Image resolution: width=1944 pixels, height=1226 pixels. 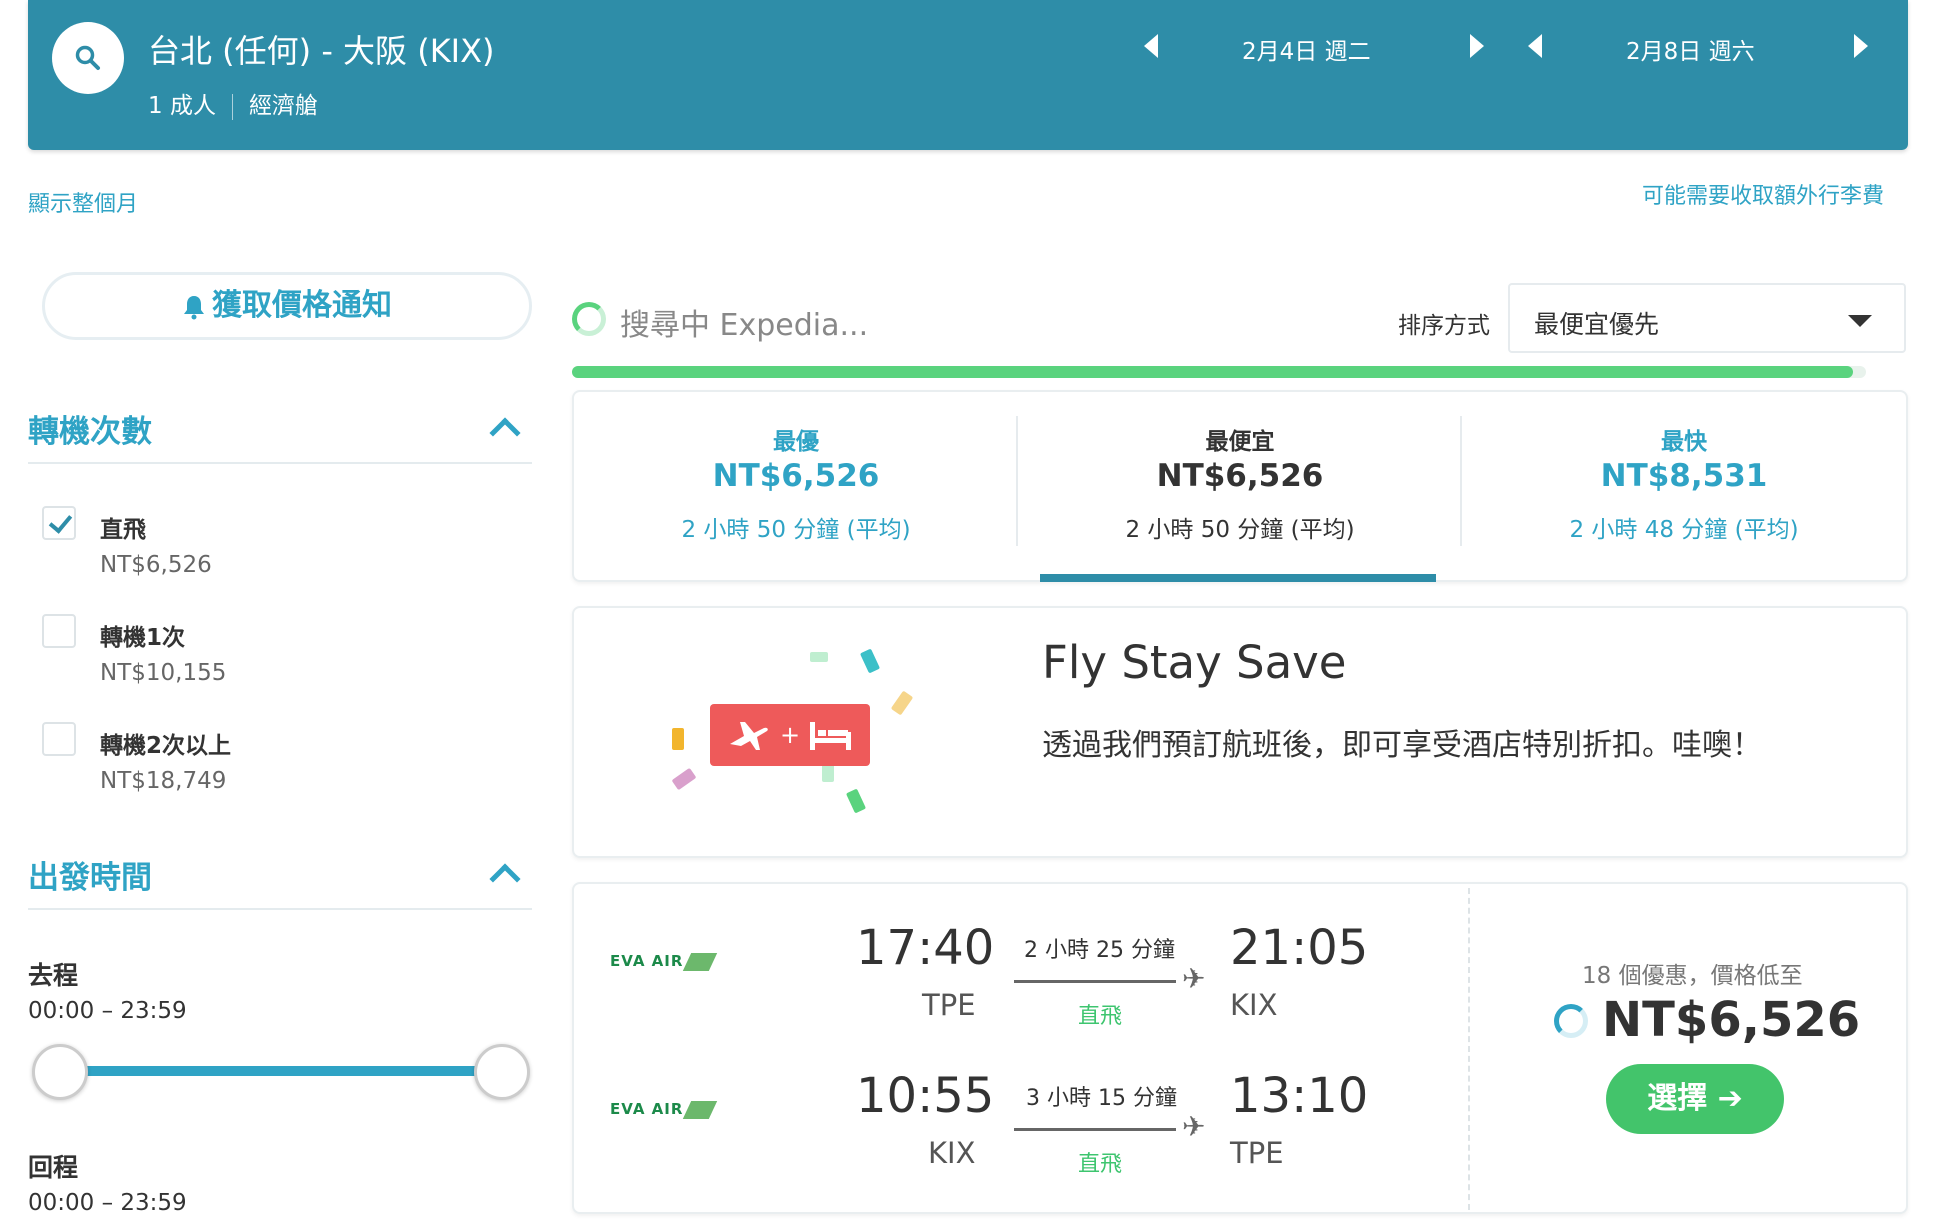 I want to click on tab-cheapest-title: 最便宜, so click(x=1240, y=442).